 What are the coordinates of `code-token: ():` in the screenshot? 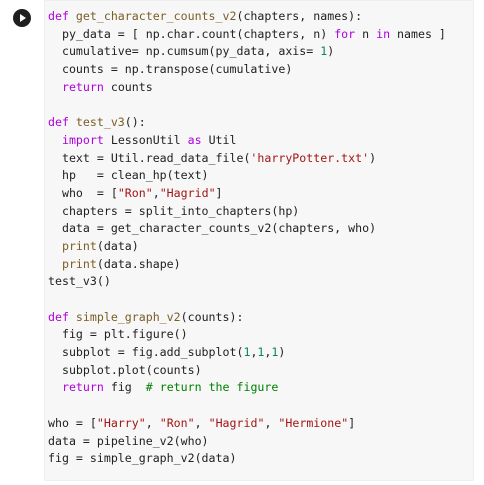 It's located at (135, 122).